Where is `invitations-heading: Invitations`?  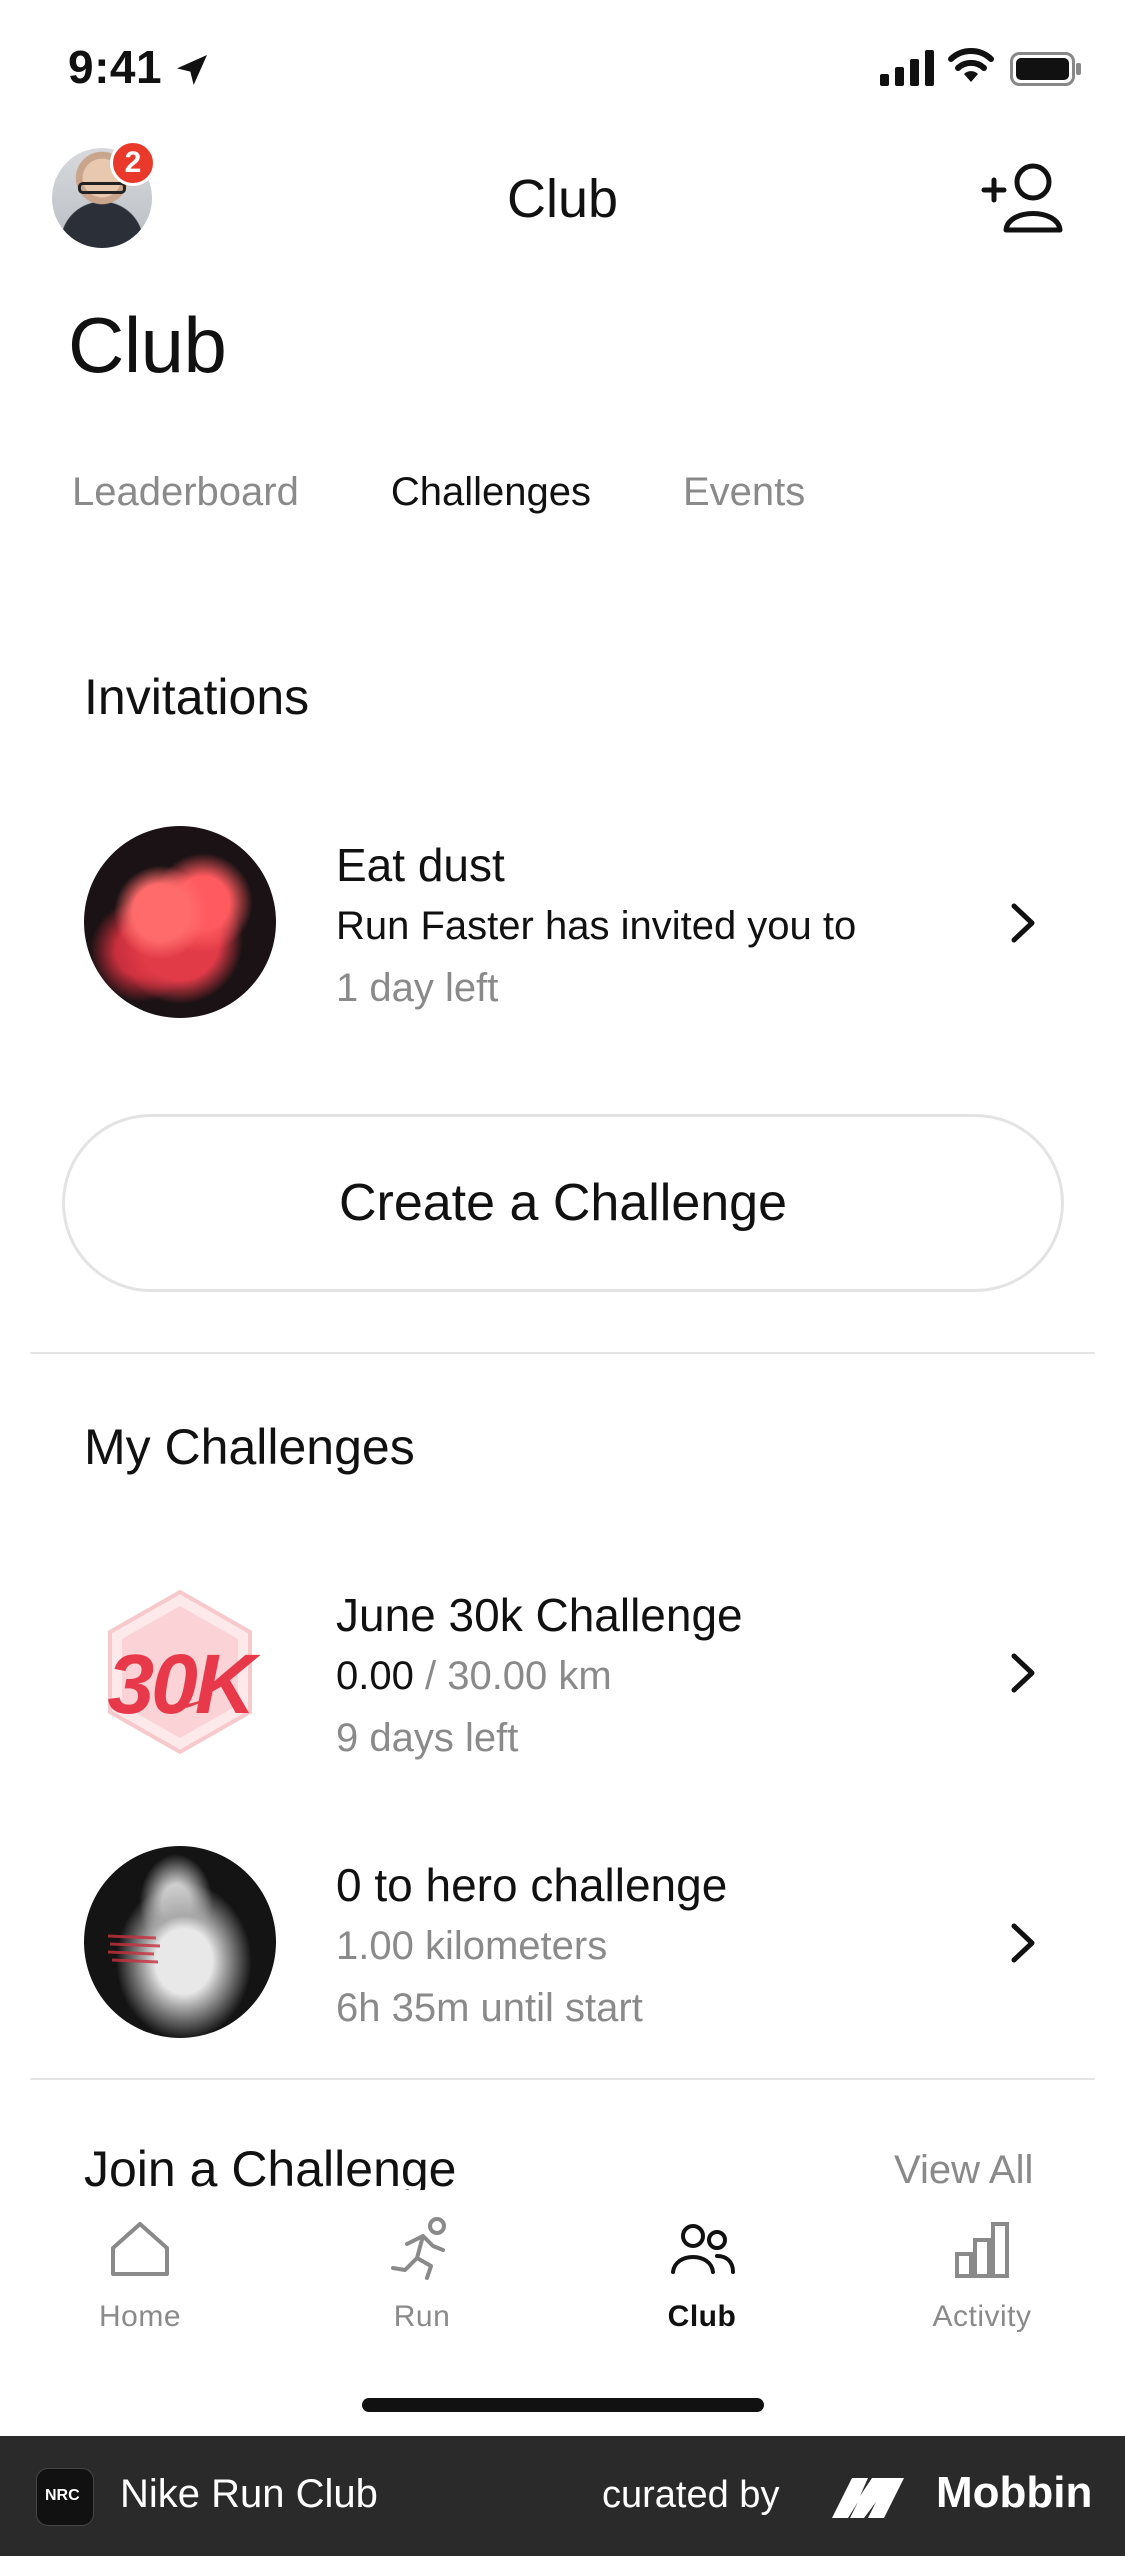
invitations-heading: Invitations is located at coordinates (197, 697).